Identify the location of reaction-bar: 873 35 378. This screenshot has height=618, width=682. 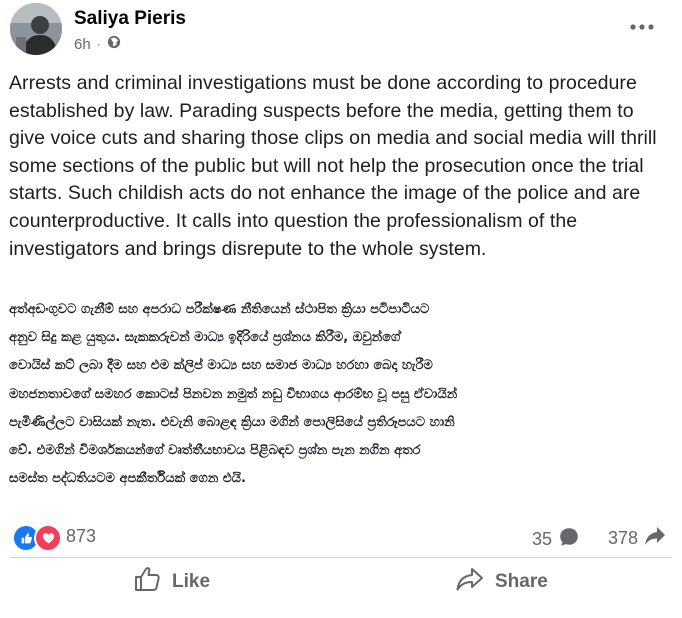
(341, 538).